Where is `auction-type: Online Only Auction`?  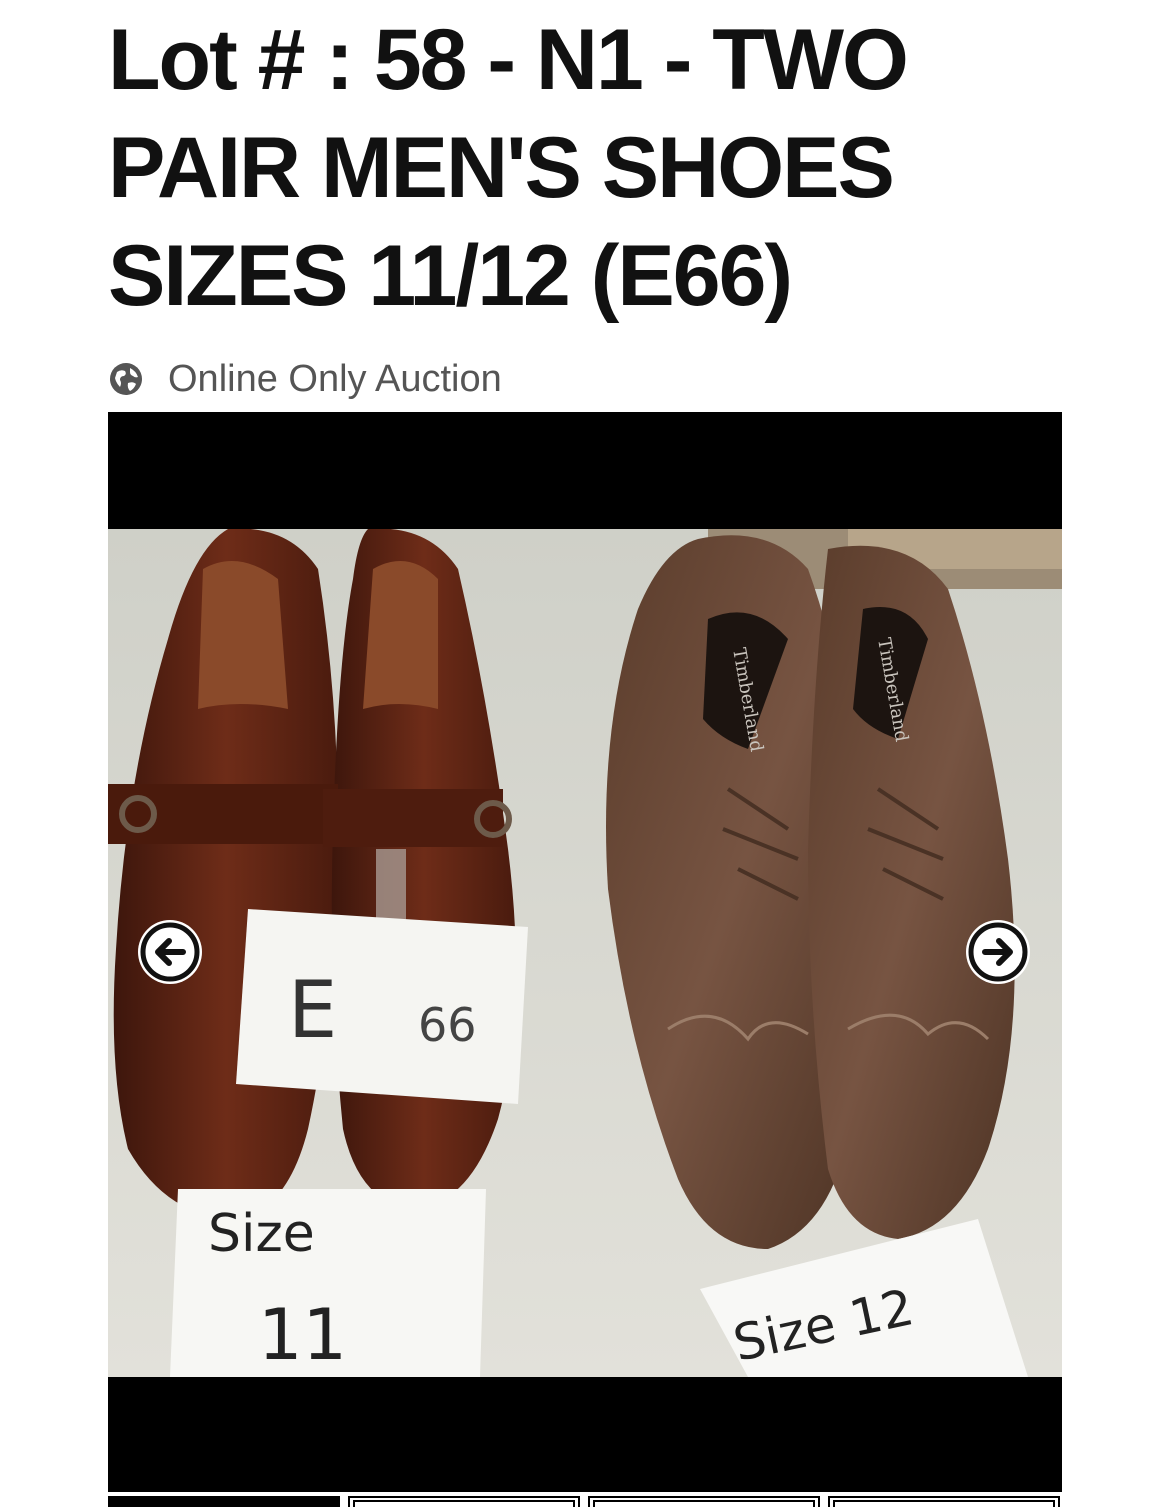 auction-type: Online Only Auction is located at coordinates (305, 379).